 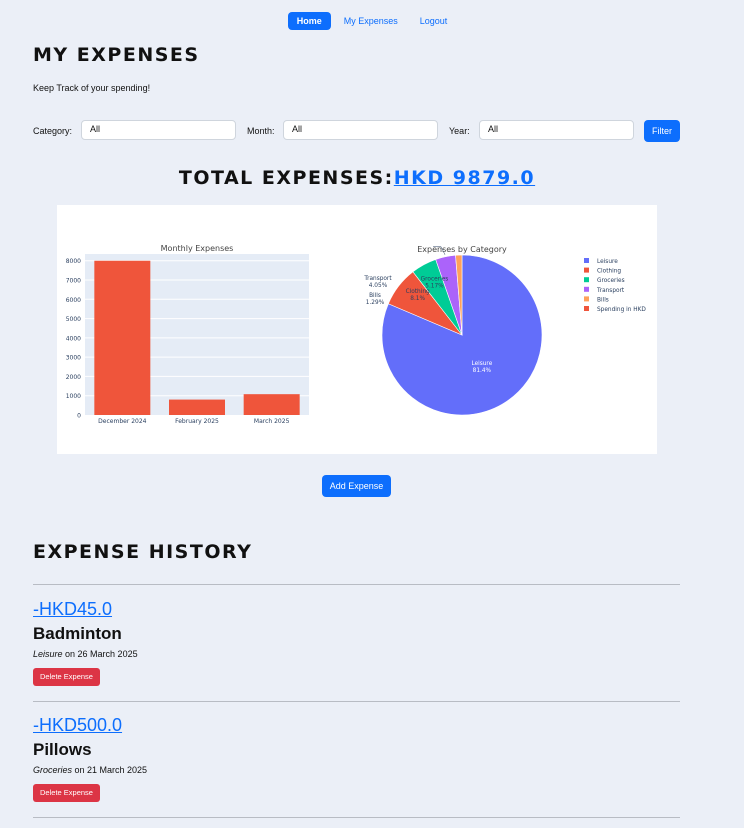 What do you see at coordinates (122, 421) in the screenshot?
I see `bar-xtick-label: December 2024` at bounding box center [122, 421].